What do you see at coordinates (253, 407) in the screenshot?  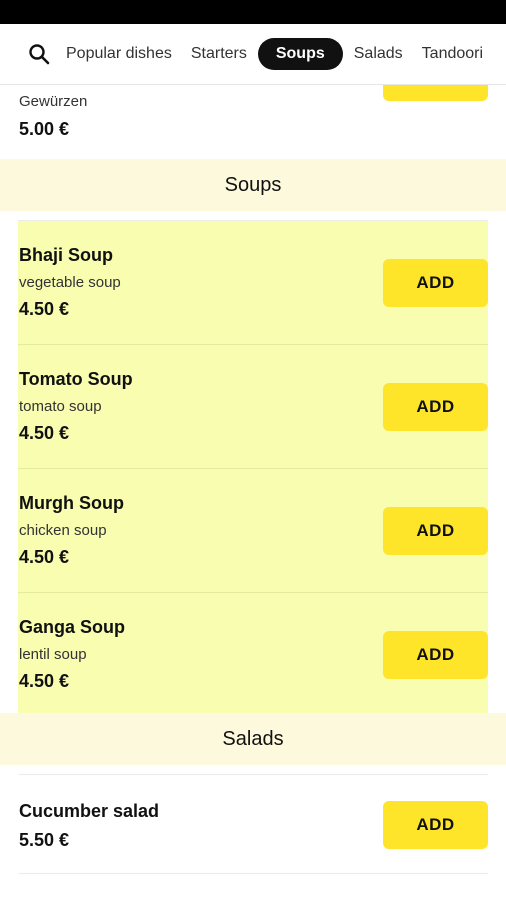 I see `list-item: Tomato Soup tomato soup 4.50 € ADD` at bounding box center [253, 407].